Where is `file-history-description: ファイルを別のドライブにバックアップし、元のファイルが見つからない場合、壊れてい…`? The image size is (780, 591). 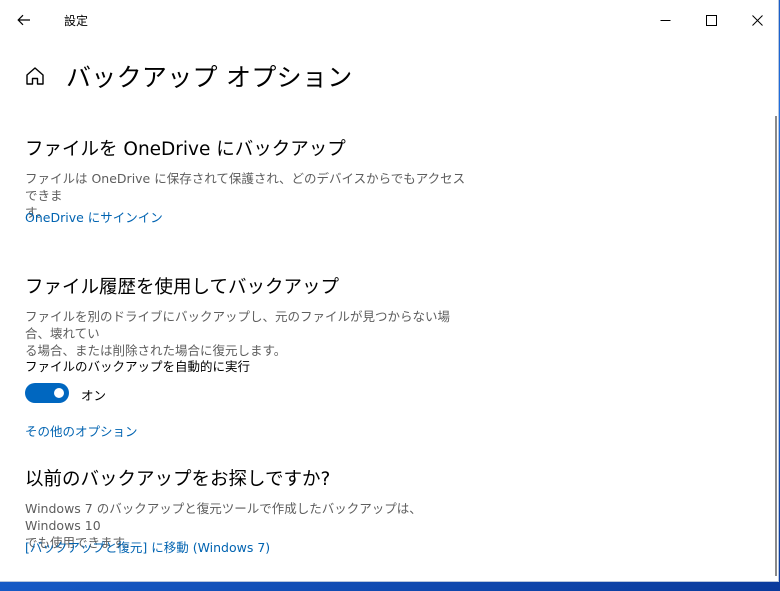
file-history-description: ファイルを別のドライブにバックアップし、元のファイルが見つからない場合、壊れてい… is located at coordinates (247, 333).